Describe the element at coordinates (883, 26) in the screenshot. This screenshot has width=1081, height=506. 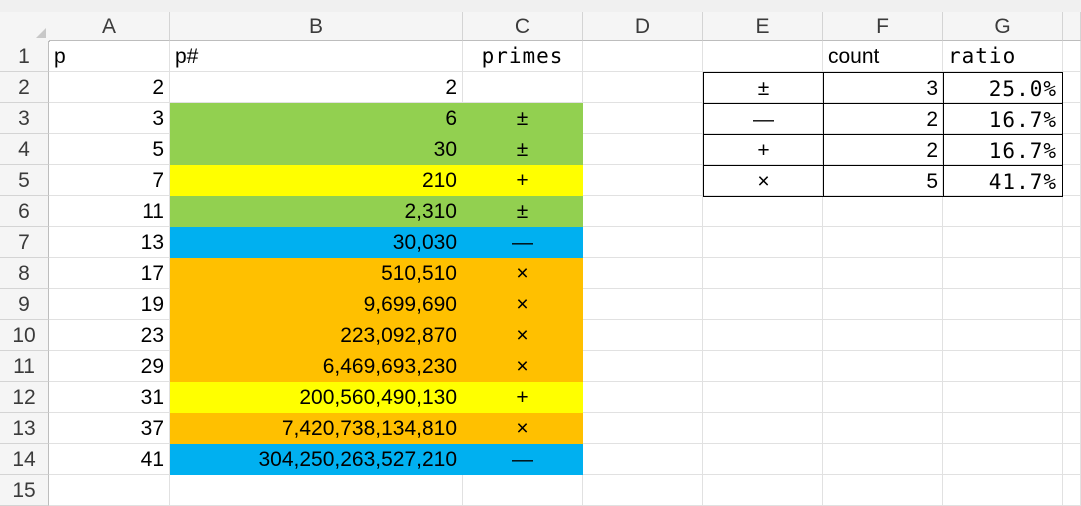
I see `column-header-f: F` at that location.